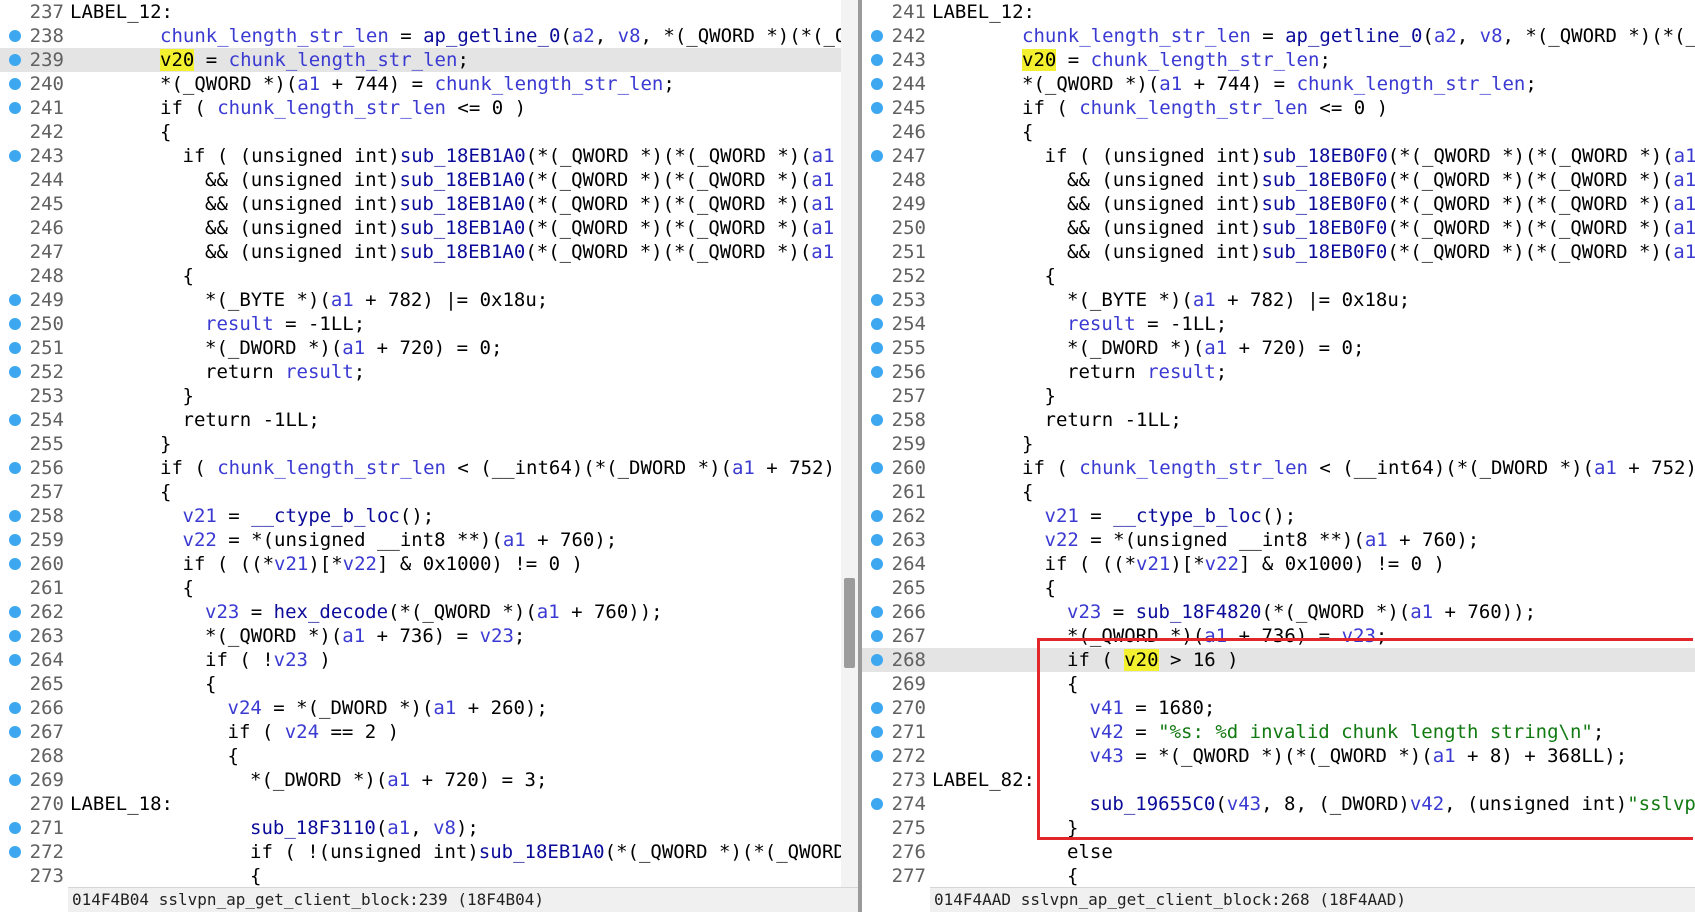 This screenshot has width=1695, height=912. I want to click on code-line: 249 *(_BYTE *)(a1 + 782) |= 0x18u;, so click(429, 300).